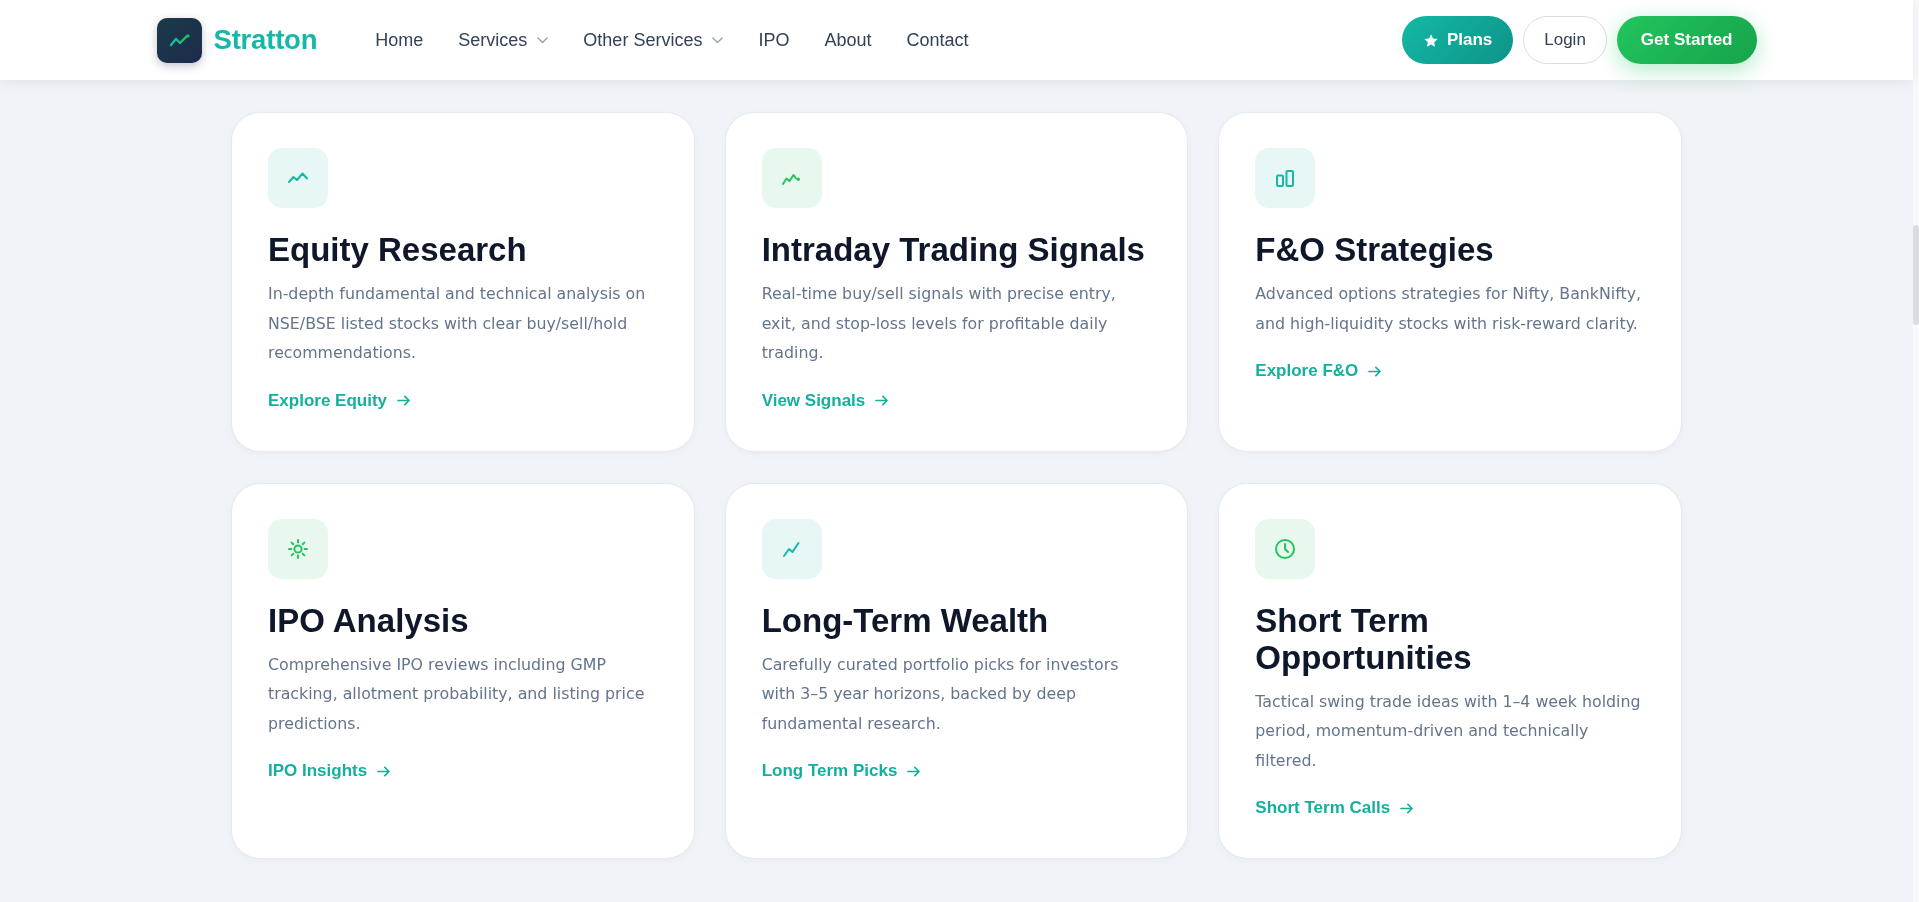  I want to click on nav-link: Other Services, so click(653, 40).